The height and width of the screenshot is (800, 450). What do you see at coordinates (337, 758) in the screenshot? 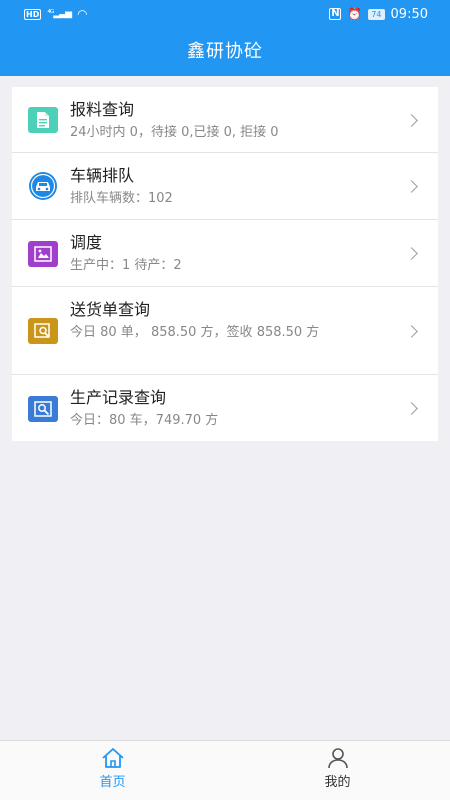
I see `user-icon` at bounding box center [337, 758].